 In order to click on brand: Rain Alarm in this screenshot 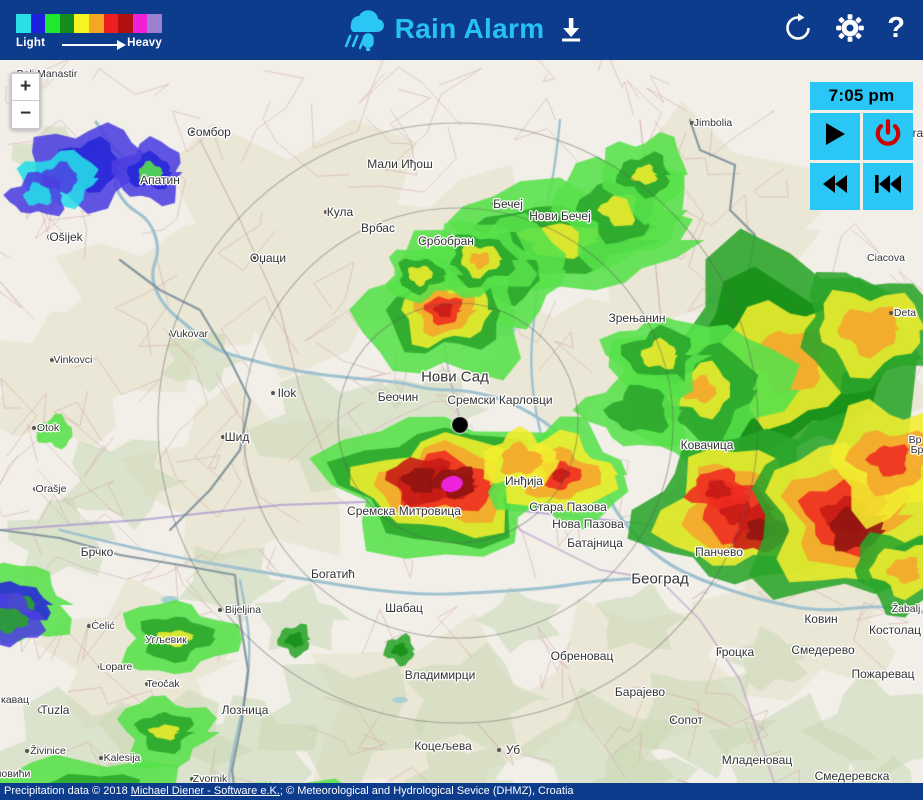, I will do `click(462, 29)`.